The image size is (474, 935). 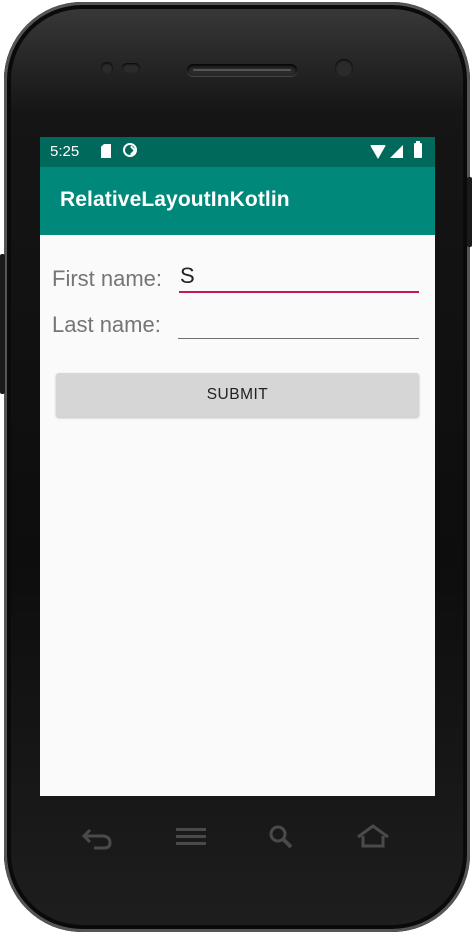 I want to click on status-bar: 5:25, so click(x=237, y=152).